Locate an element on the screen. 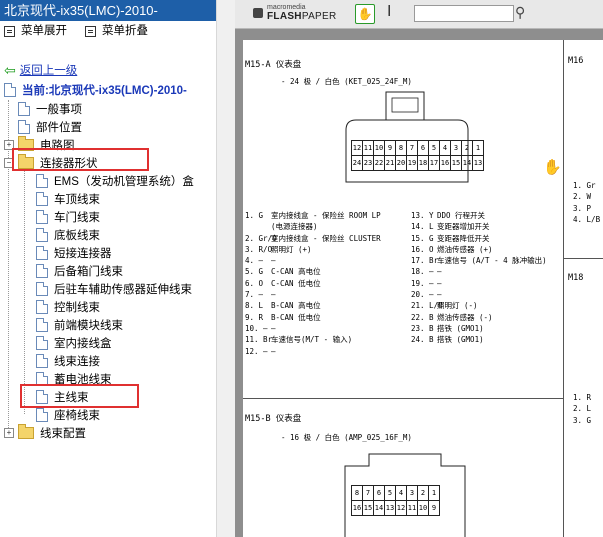 The height and width of the screenshot is (537, 603). text-select-tool-icon: I is located at coordinates (389, 12).